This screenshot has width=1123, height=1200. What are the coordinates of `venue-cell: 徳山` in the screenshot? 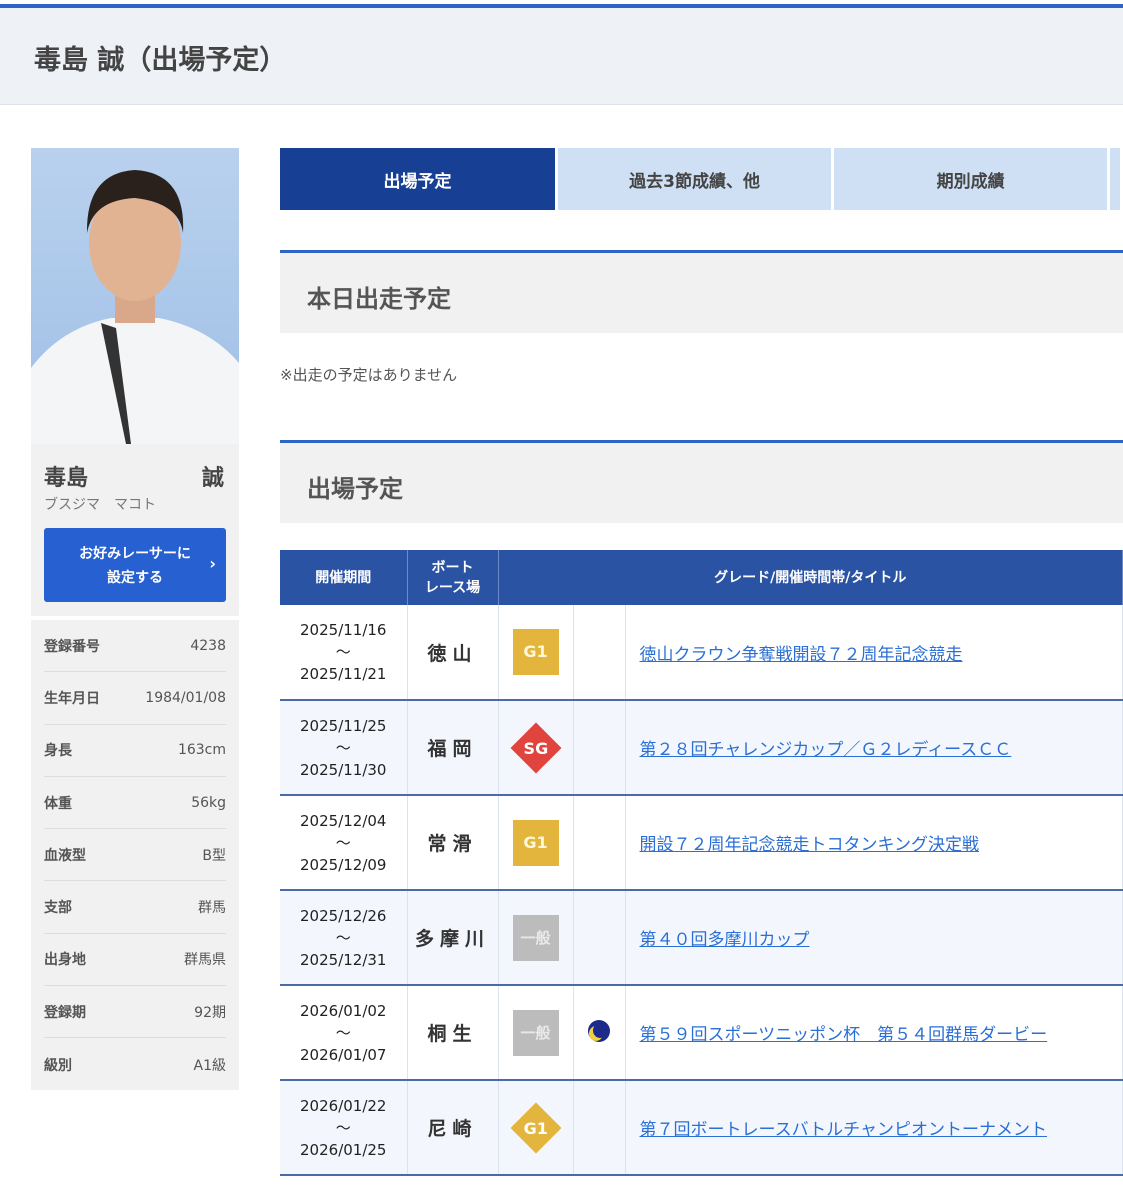 It's located at (453, 653).